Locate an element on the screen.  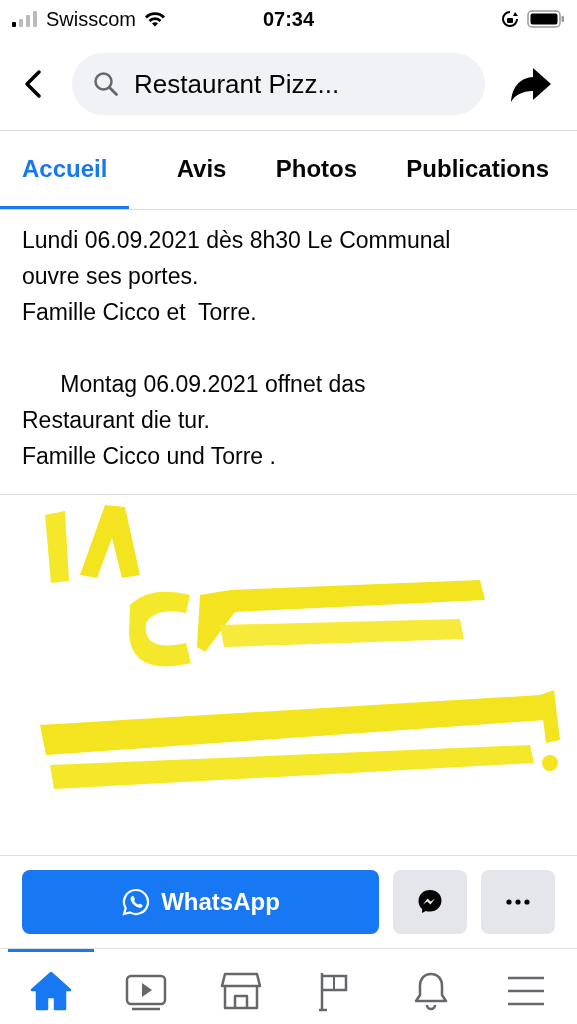
clock-time: 07:34 is located at coordinates (288, 19).